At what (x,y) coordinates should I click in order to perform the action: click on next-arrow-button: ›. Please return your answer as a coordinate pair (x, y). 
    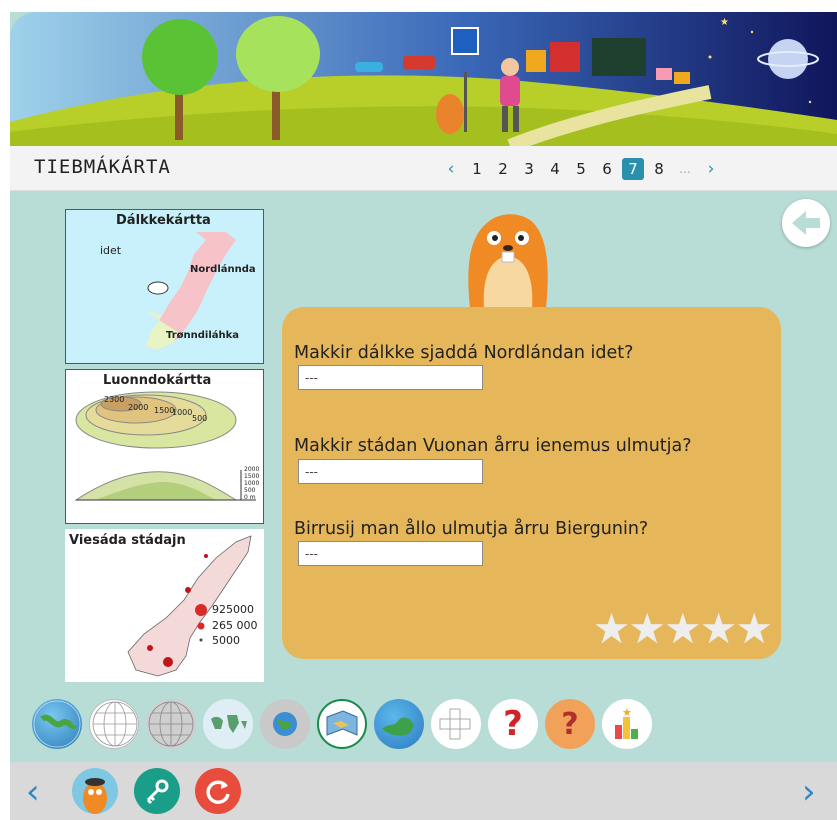
    Looking at the image, I should click on (809, 792).